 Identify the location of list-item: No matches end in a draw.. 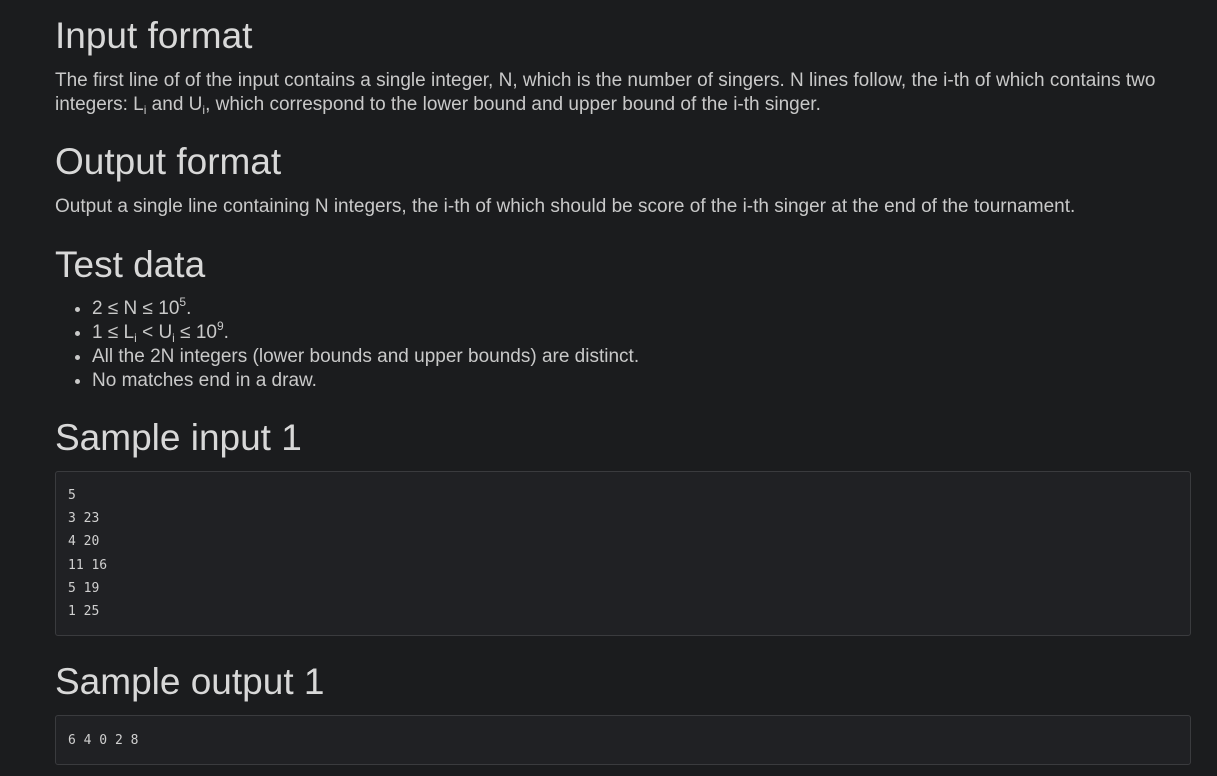
(365, 381).